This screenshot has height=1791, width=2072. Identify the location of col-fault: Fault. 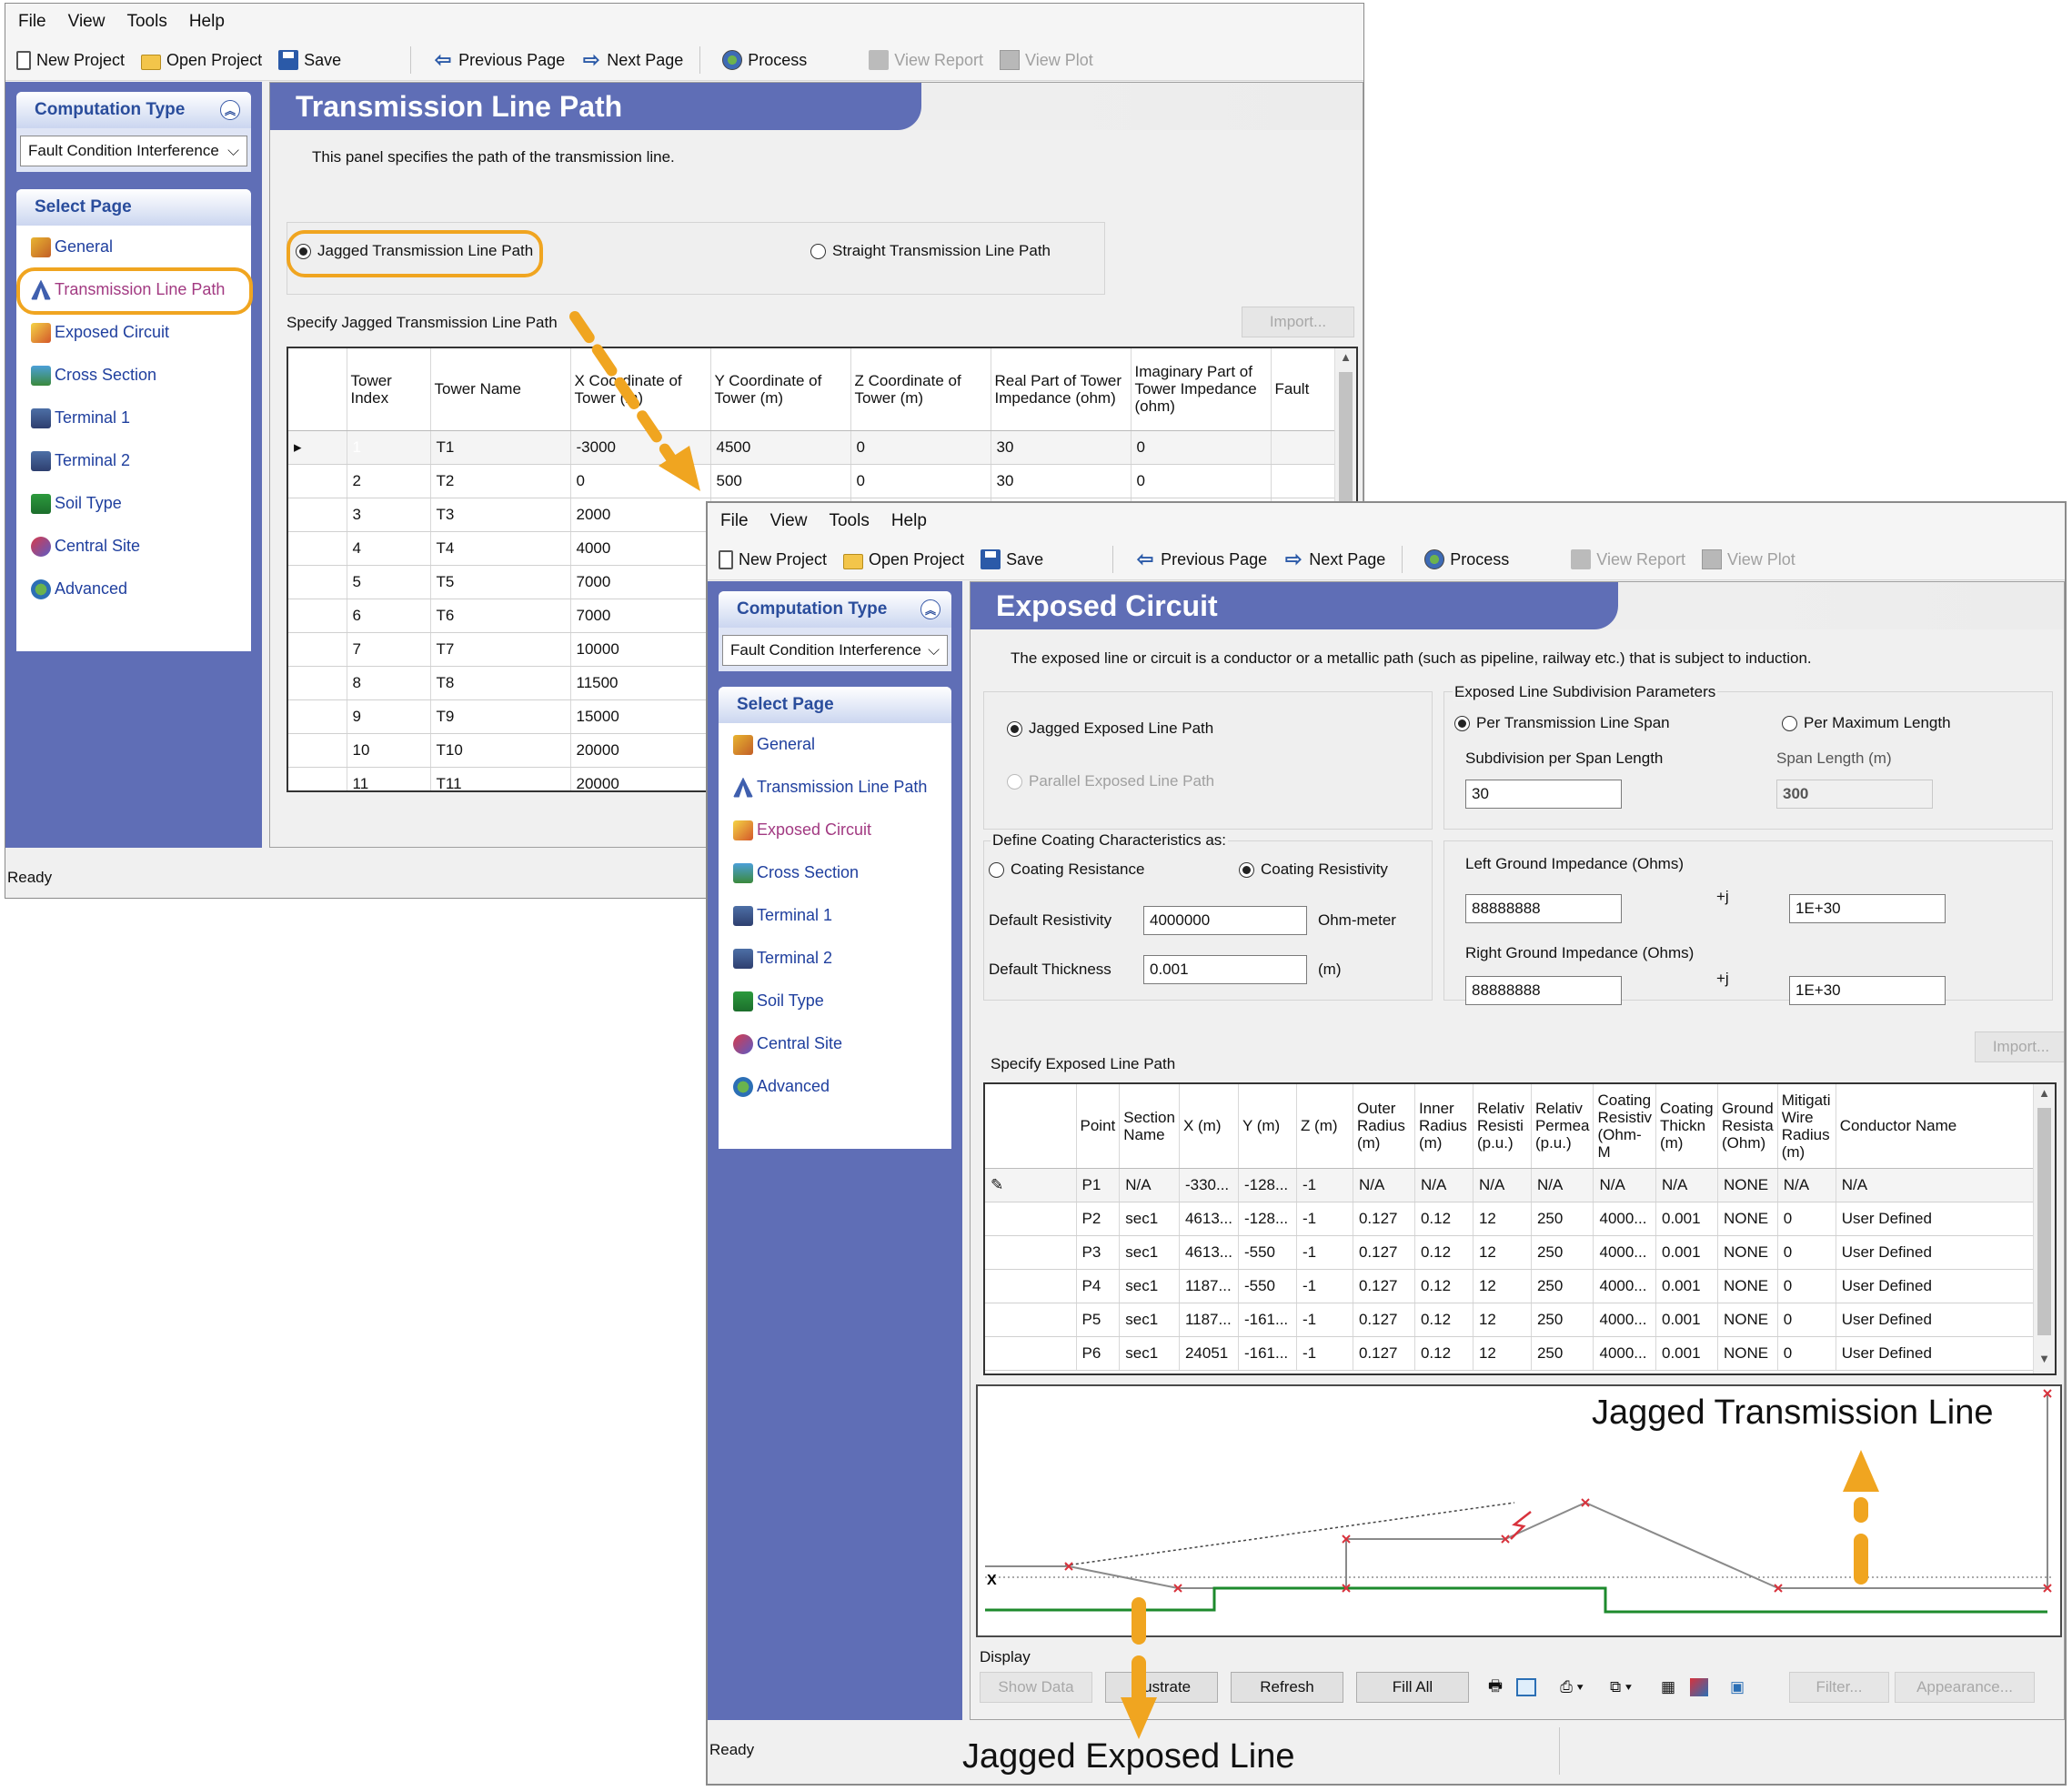
(1303, 389).